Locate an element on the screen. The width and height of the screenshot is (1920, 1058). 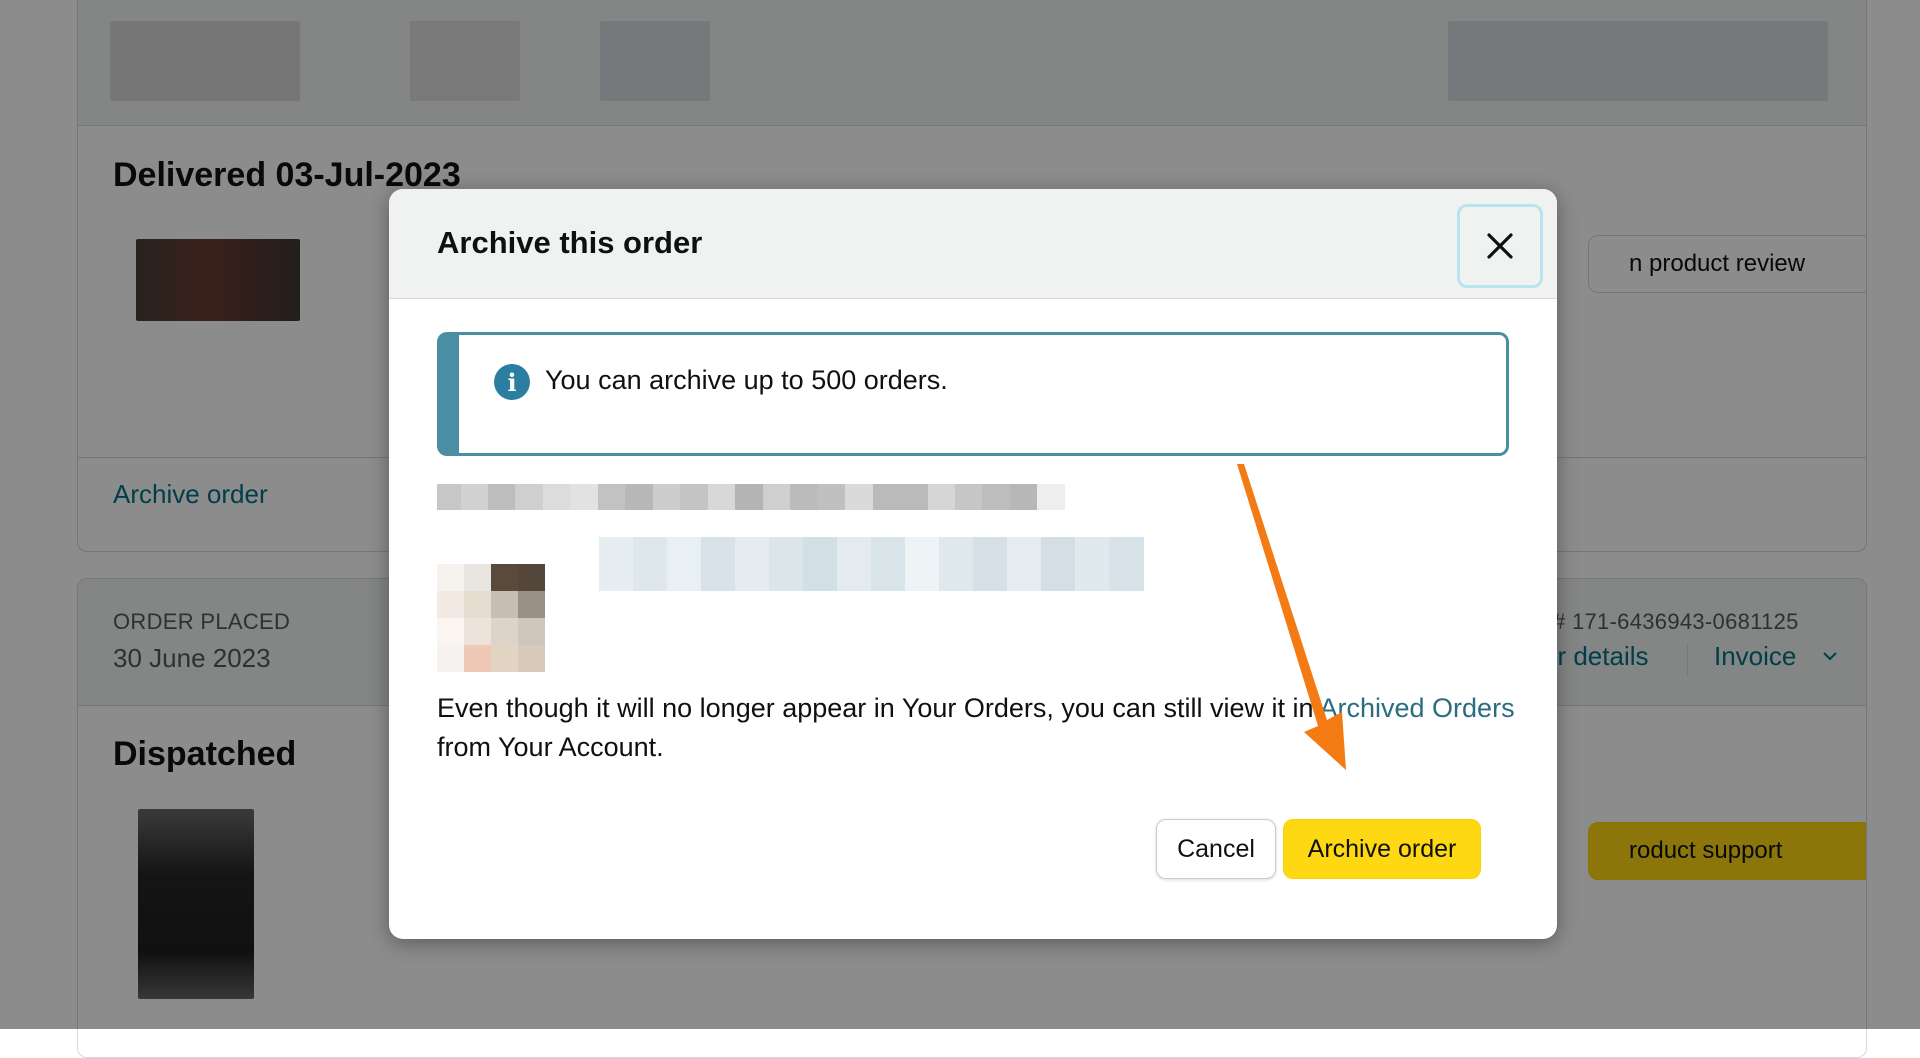
archive-order-button: Archive order is located at coordinates (1382, 849).